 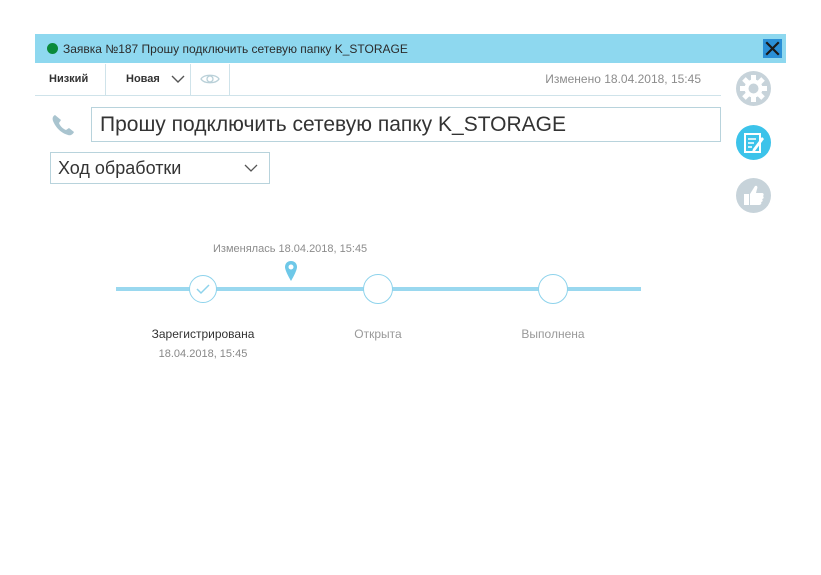 I want to click on stage-done-marker, so click(x=553, y=289).